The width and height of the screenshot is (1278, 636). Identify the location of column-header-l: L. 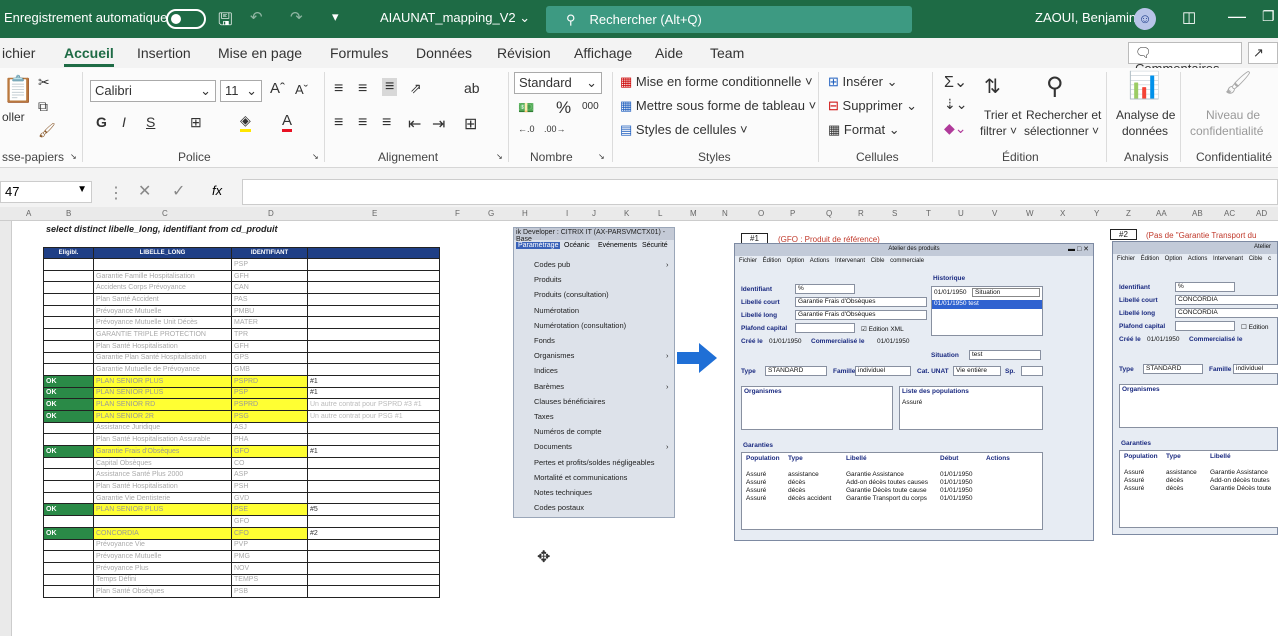
(660, 213).